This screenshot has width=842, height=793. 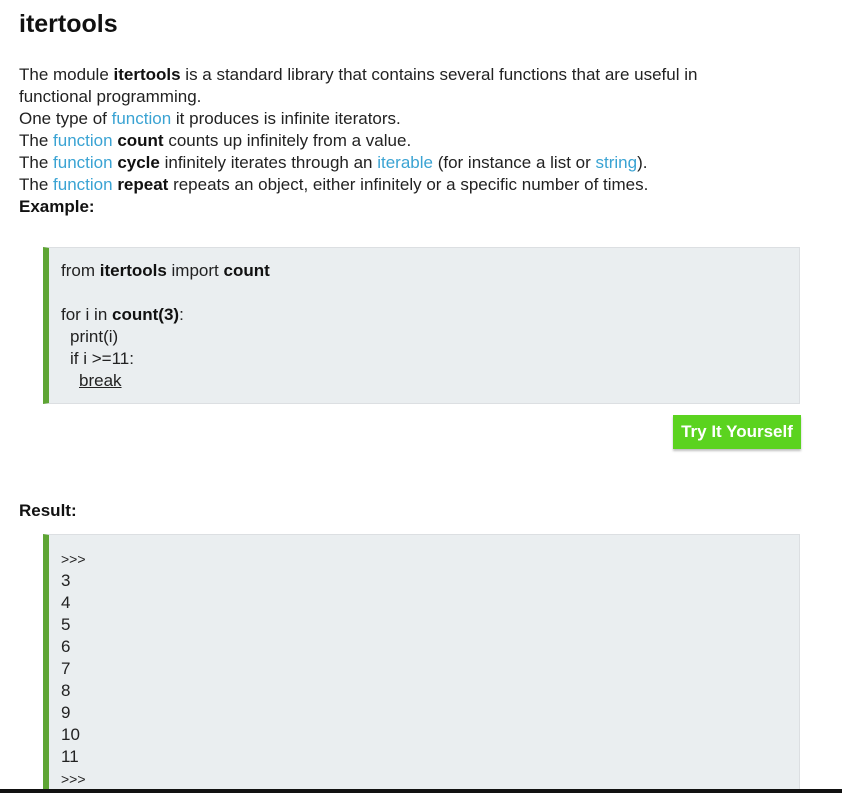 What do you see at coordinates (66, 712) in the screenshot?
I see `output-line: 9` at bounding box center [66, 712].